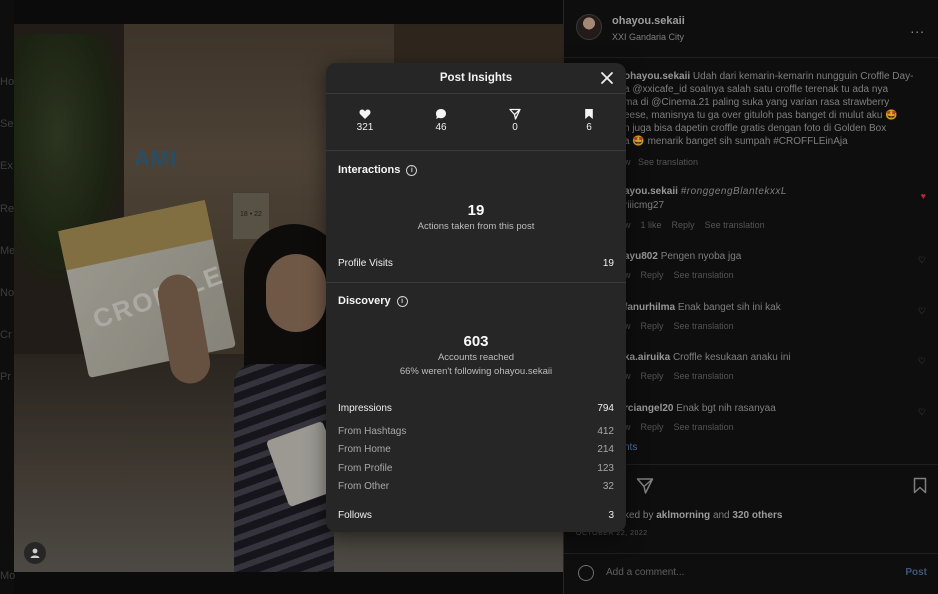 The image size is (938, 594). What do you see at coordinates (476, 449) in the screenshot?
I see `impressions-source-row: From Home 214` at bounding box center [476, 449].